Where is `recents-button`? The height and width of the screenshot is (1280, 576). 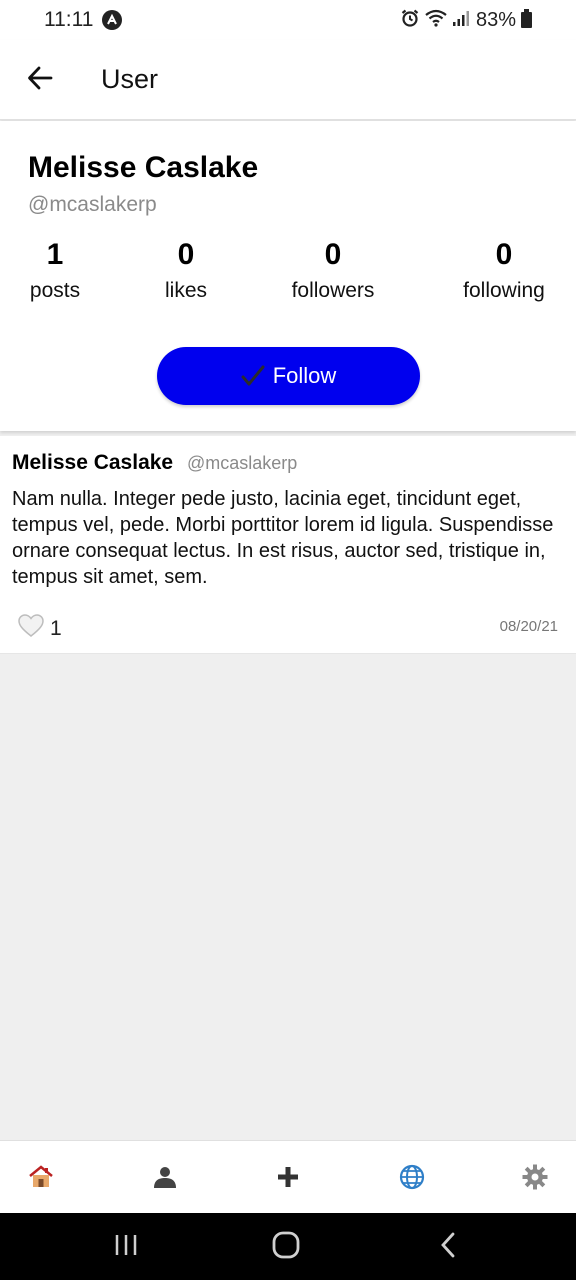 recents-button is located at coordinates (126, 1247).